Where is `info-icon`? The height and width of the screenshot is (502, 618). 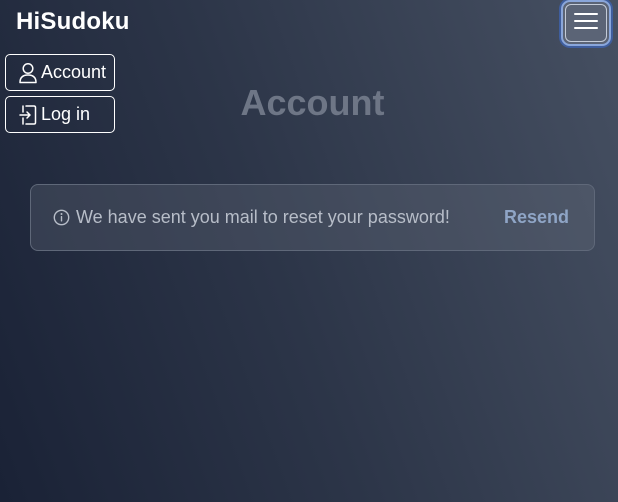 info-icon is located at coordinates (61, 217).